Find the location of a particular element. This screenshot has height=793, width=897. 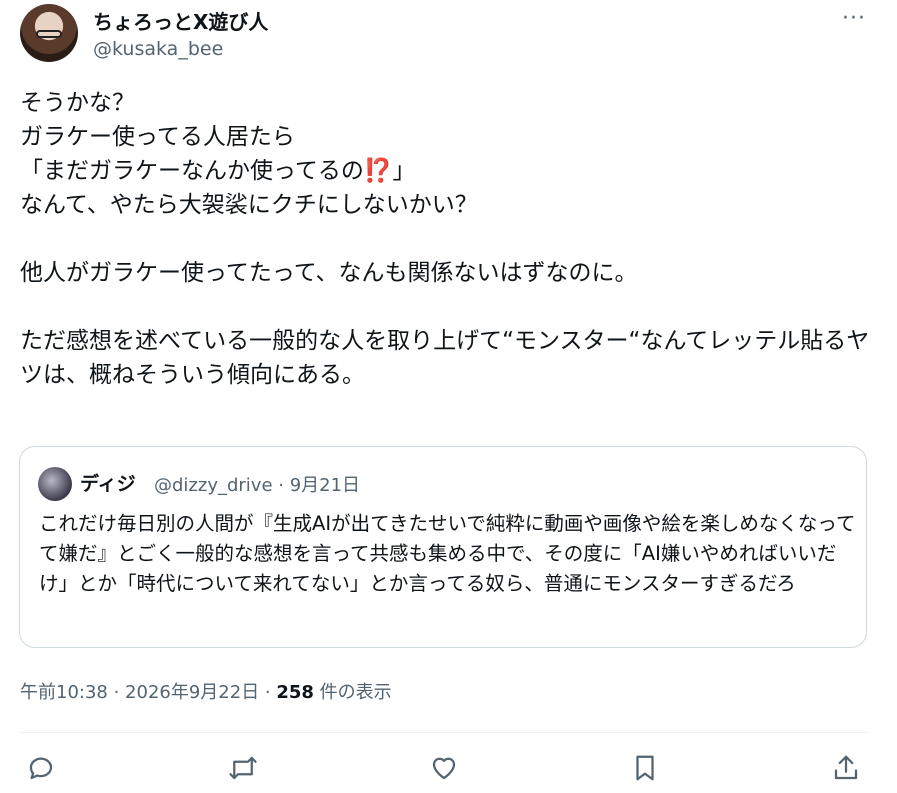

quoted-author-name: ディジ is located at coordinates (108, 484).